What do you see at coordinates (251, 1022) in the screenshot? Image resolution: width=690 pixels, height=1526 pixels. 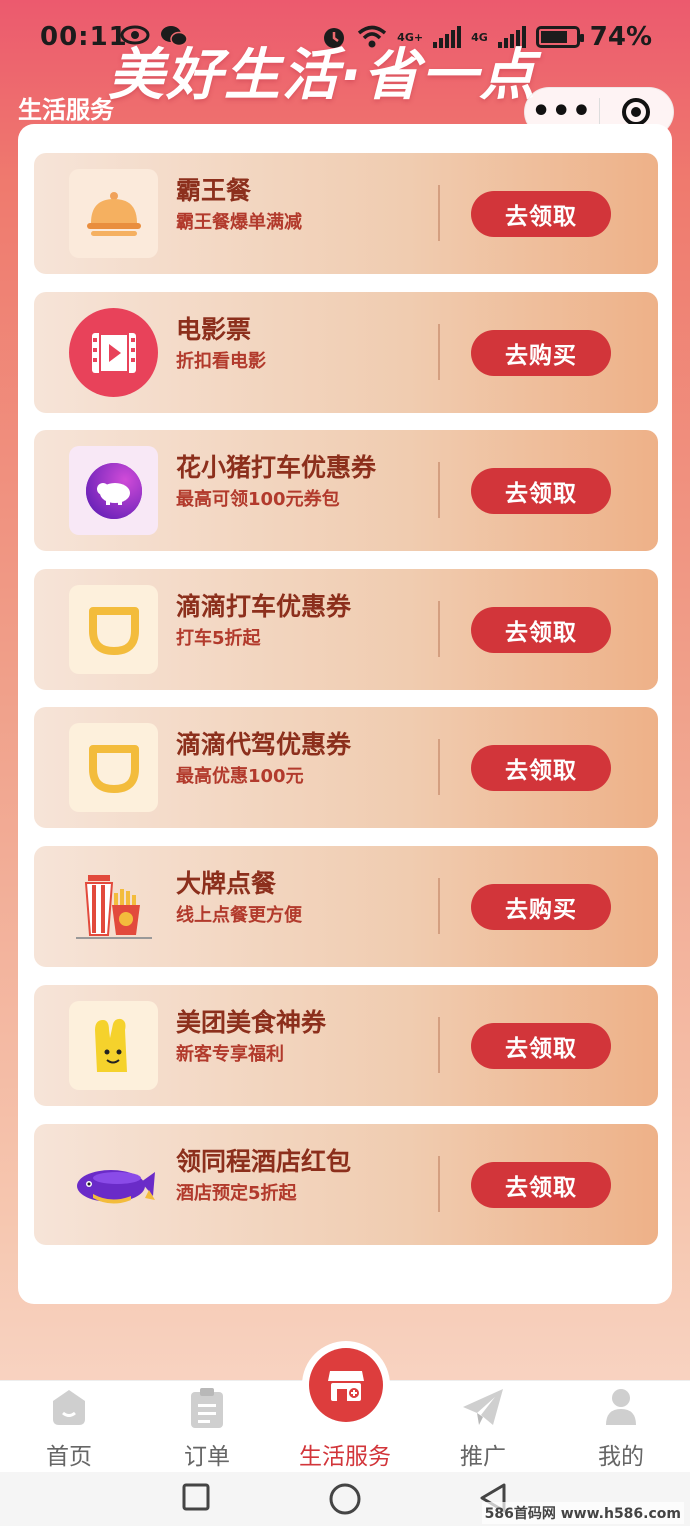 I see `card-title: 美团美食神券` at bounding box center [251, 1022].